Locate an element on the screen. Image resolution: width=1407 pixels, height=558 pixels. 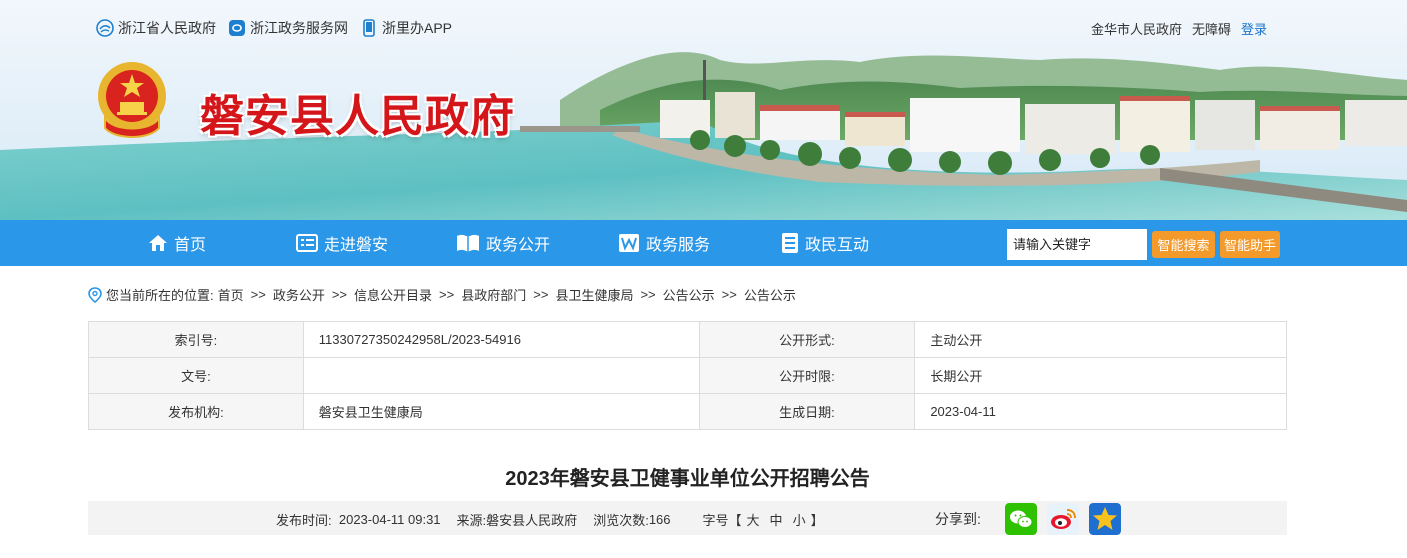
nav-item-label: 政民互动 is located at coordinates (837, 245).